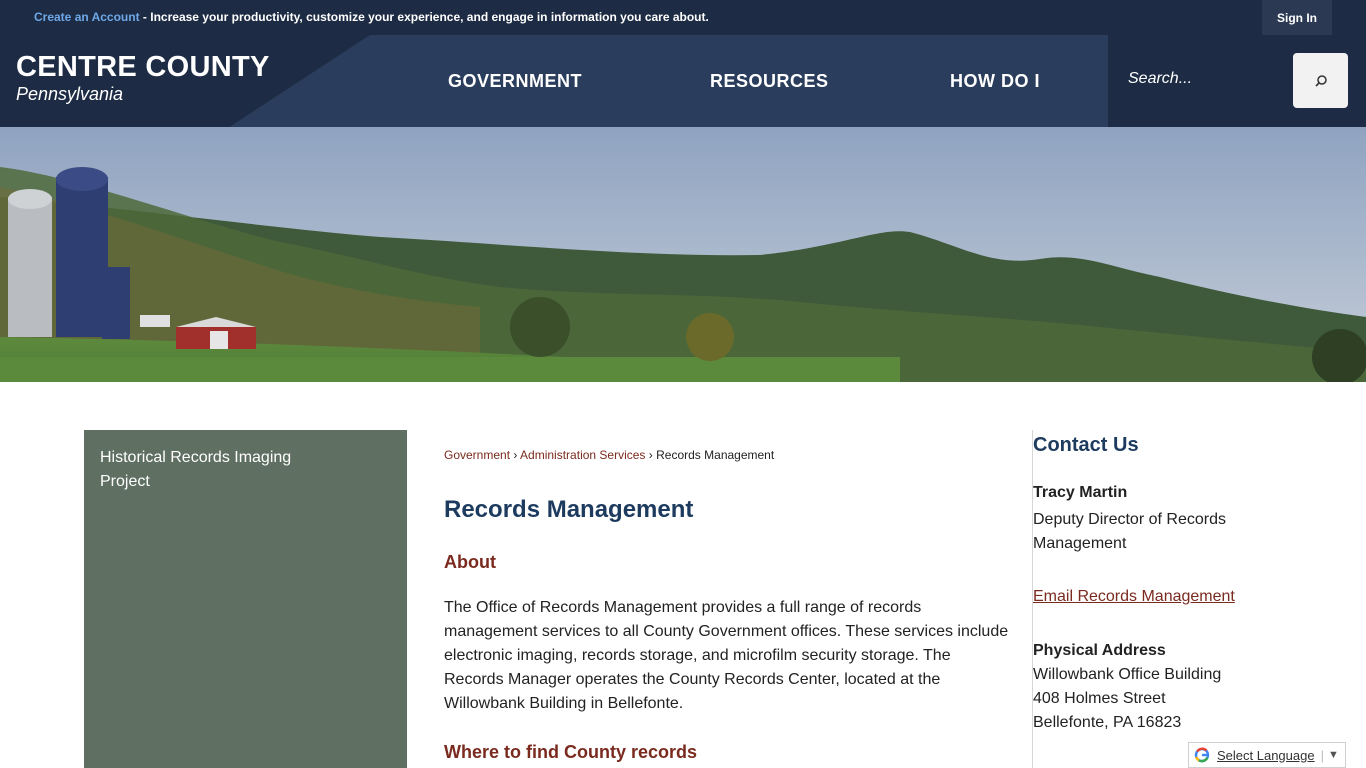 This screenshot has width=1366, height=768. What do you see at coordinates (715, 455) in the screenshot?
I see `breadcrumb-current: Records Management` at bounding box center [715, 455].